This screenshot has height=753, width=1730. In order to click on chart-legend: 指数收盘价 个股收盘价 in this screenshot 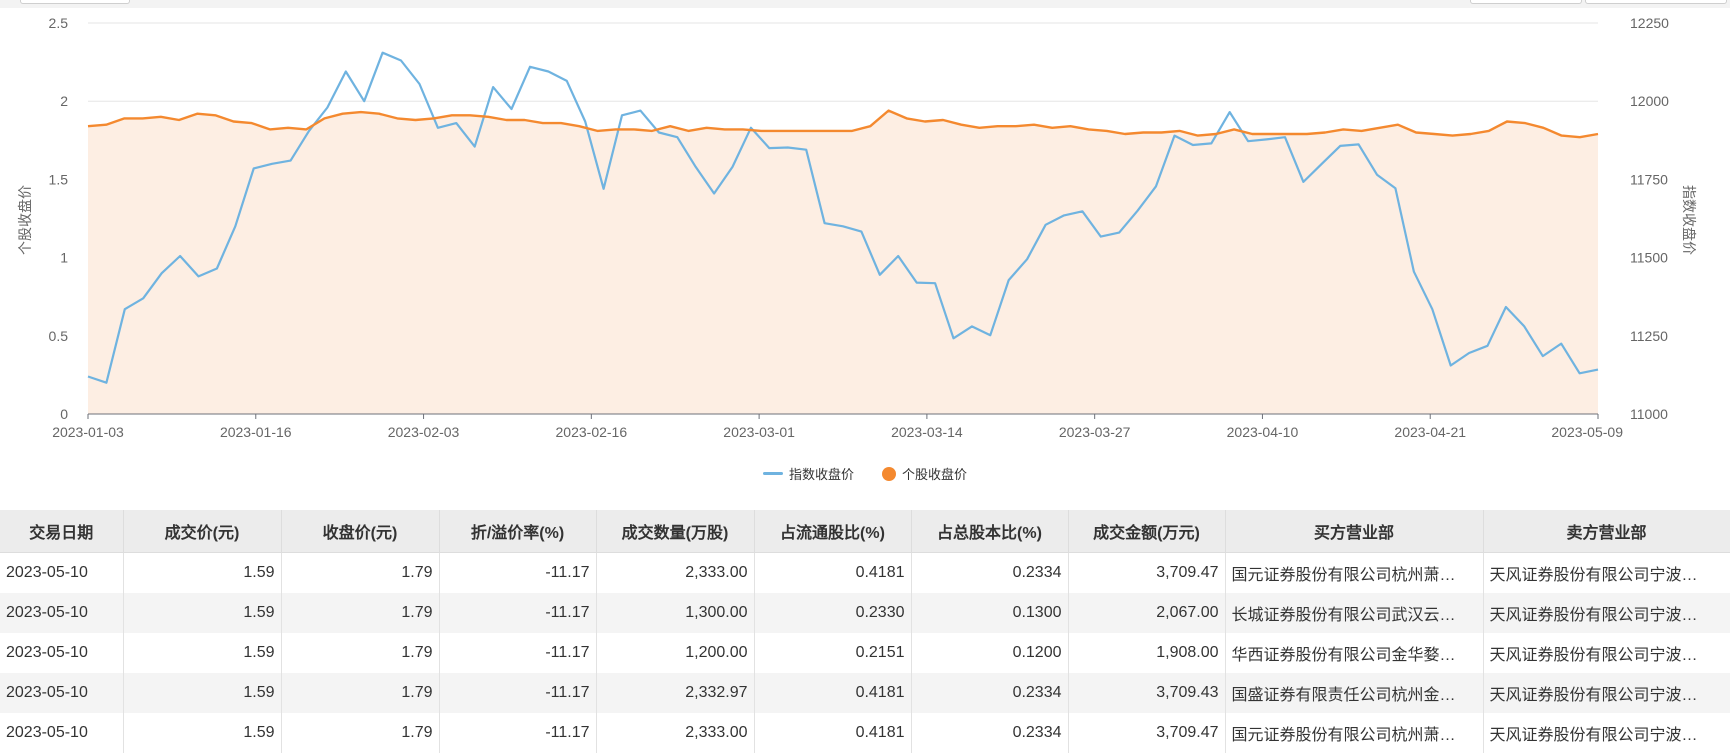, I will do `click(865, 473)`.